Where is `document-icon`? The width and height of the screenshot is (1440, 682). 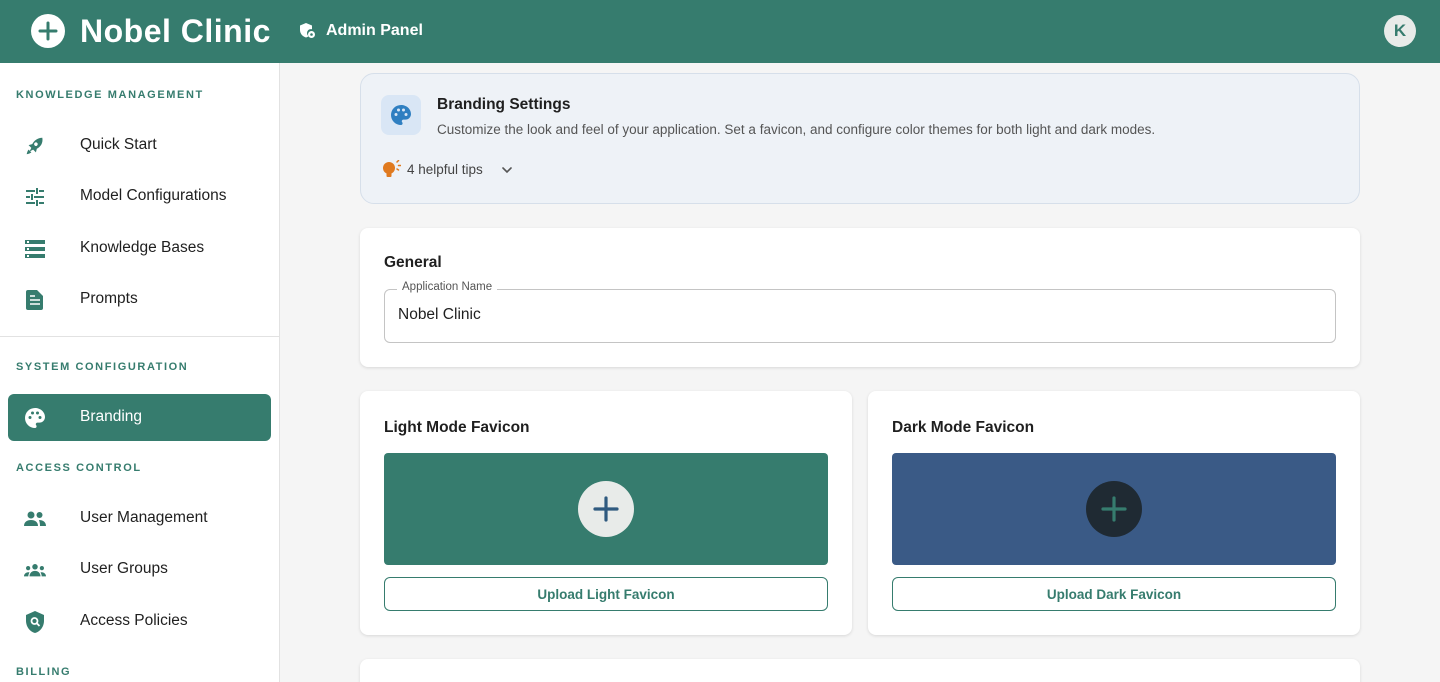
document-icon is located at coordinates (35, 300).